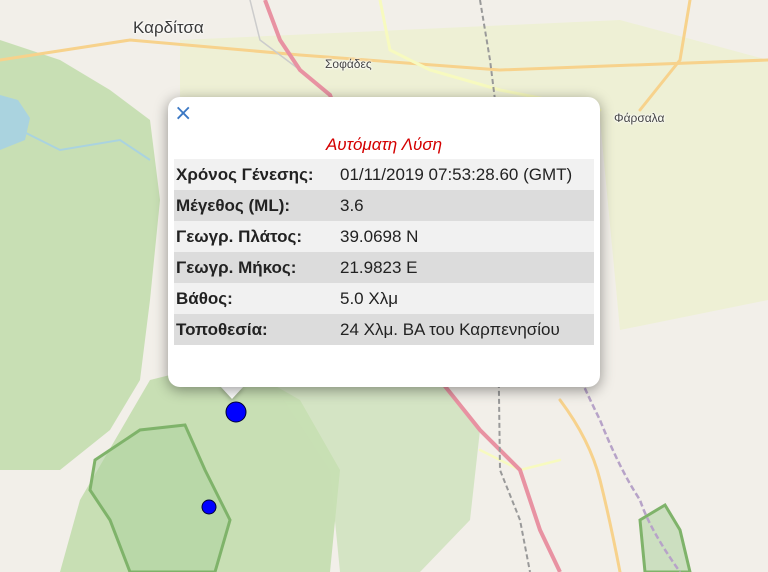 Image resolution: width=768 pixels, height=572 pixels. I want to click on close-icon: ×, so click(183, 114).